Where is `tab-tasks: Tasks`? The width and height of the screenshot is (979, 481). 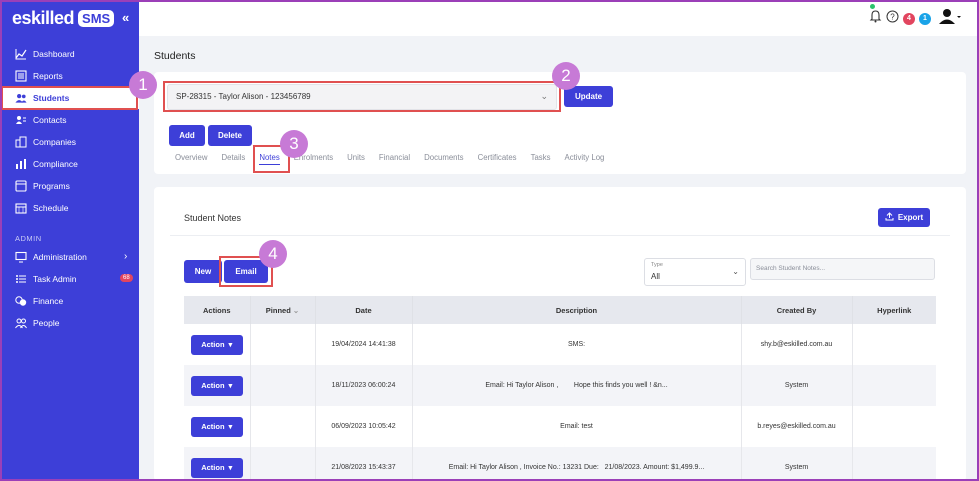 tab-tasks: Tasks is located at coordinates (541, 159).